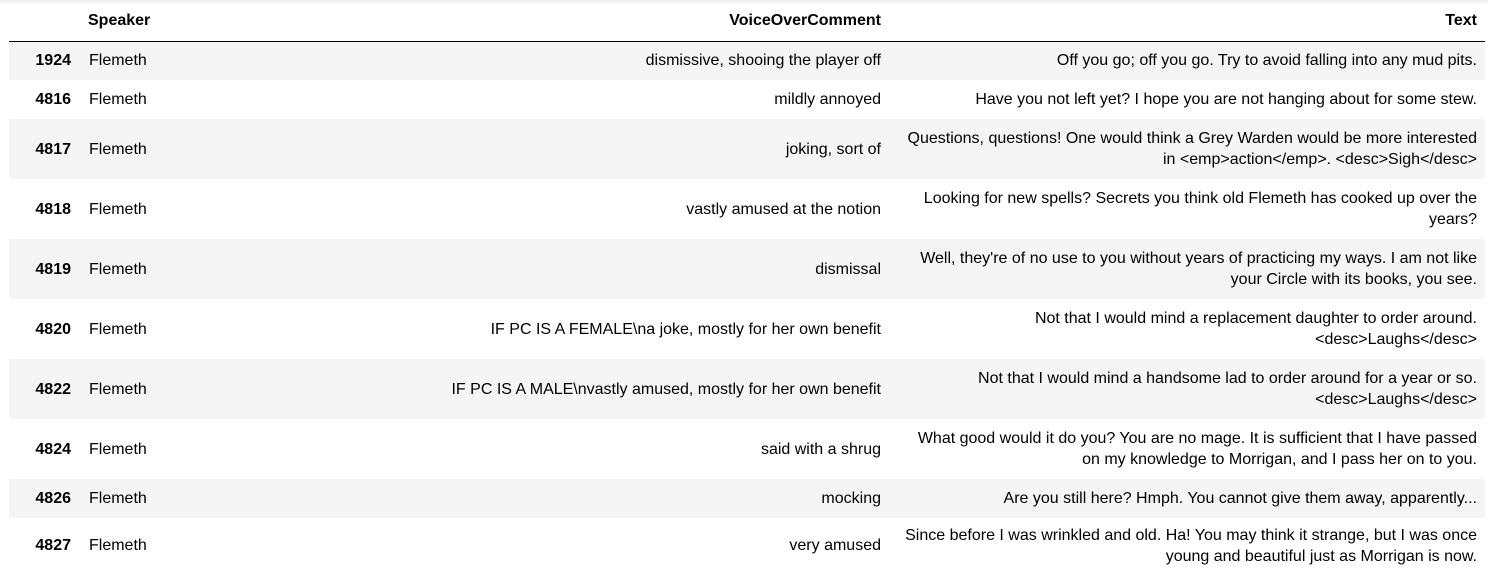 The image size is (1488, 575). What do you see at coordinates (783, 209) in the screenshot?
I see `cell-voiceovercomment: vastly amused at the notion` at bounding box center [783, 209].